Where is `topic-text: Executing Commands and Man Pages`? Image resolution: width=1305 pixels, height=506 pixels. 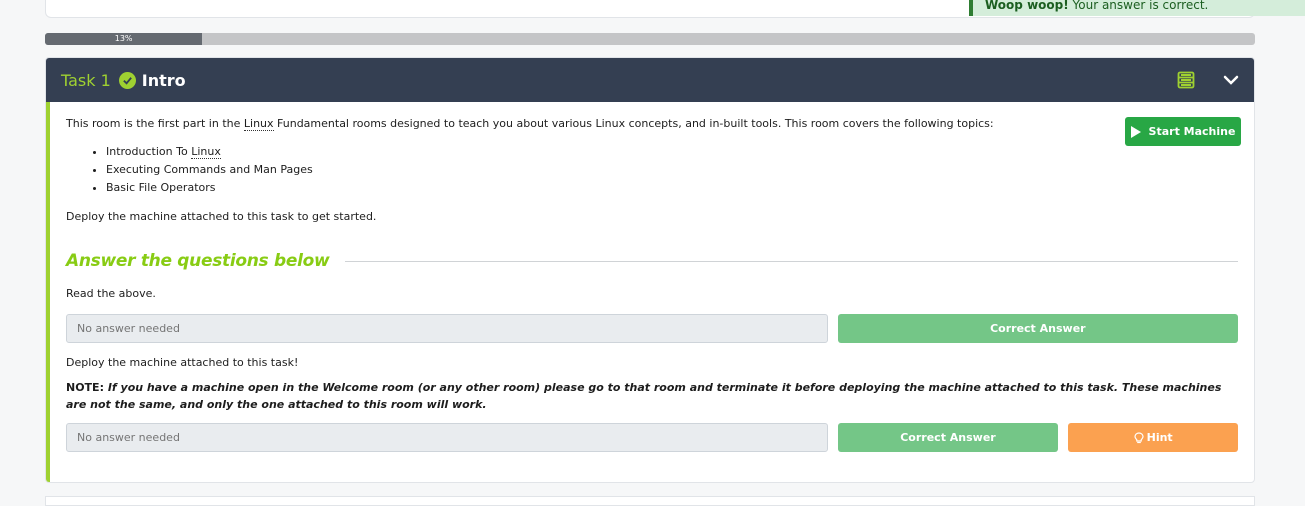 topic-text: Executing Commands and Man Pages is located at coordinates (209, 169).